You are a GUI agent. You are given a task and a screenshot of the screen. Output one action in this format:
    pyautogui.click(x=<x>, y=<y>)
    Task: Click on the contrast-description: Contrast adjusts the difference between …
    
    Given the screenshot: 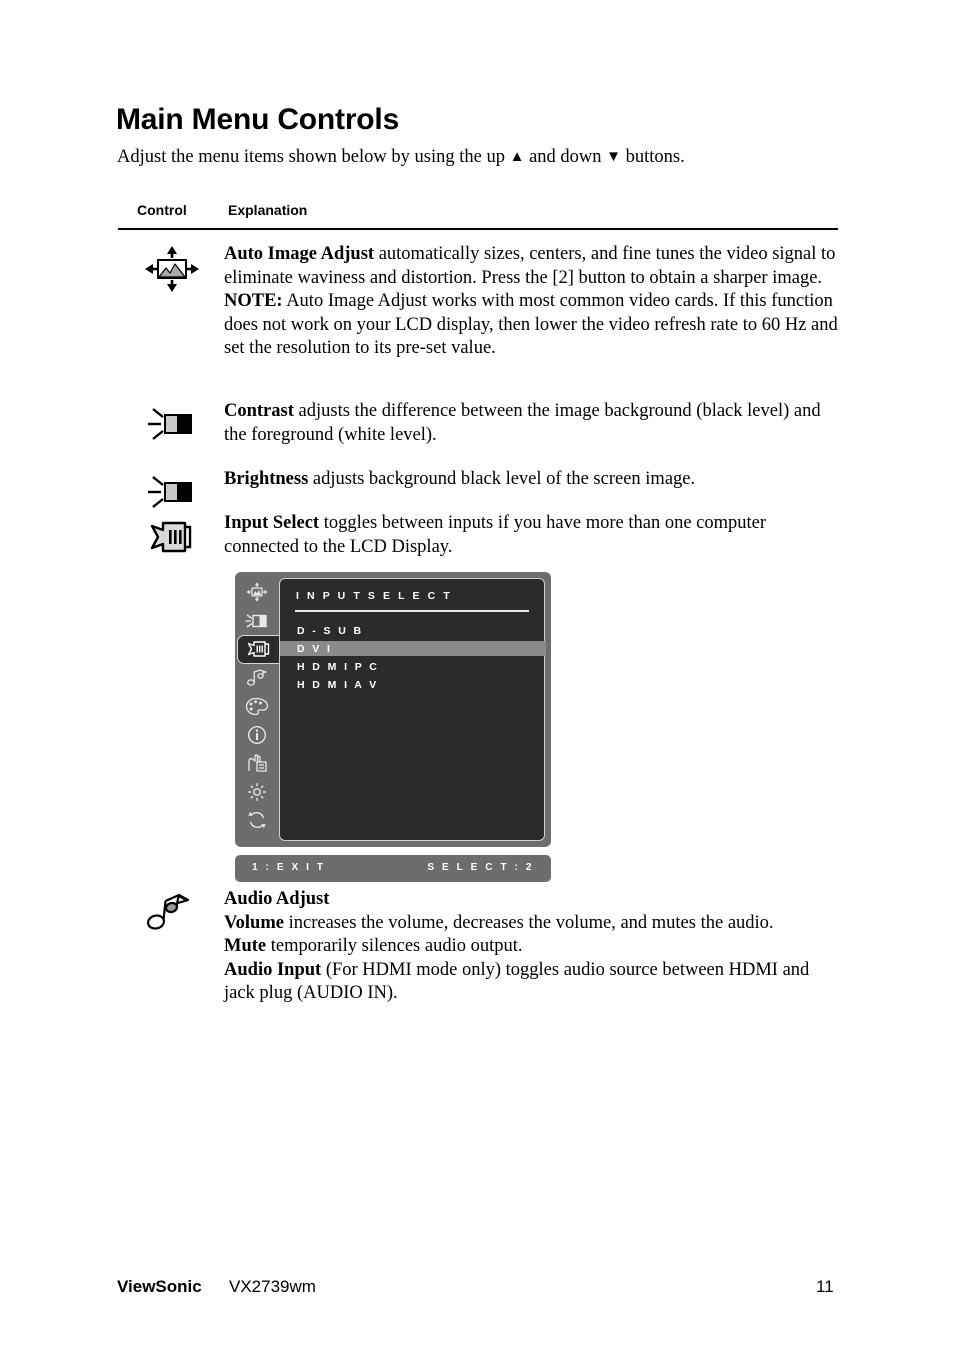 What is the action you would take?
    pyautogui.click(x=534, y=423)
    